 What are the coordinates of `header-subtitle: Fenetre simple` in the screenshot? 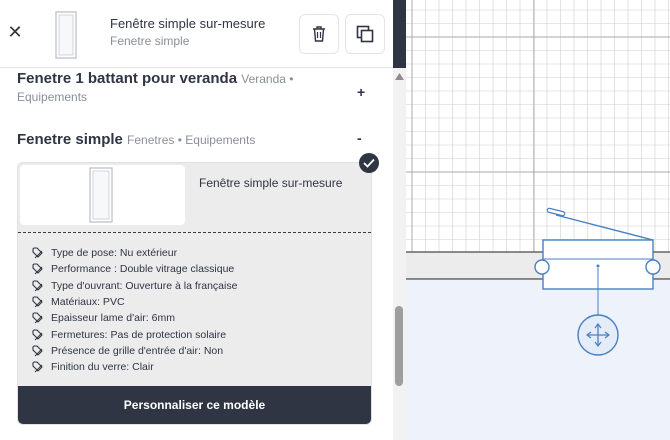 It's located at (150, 41).